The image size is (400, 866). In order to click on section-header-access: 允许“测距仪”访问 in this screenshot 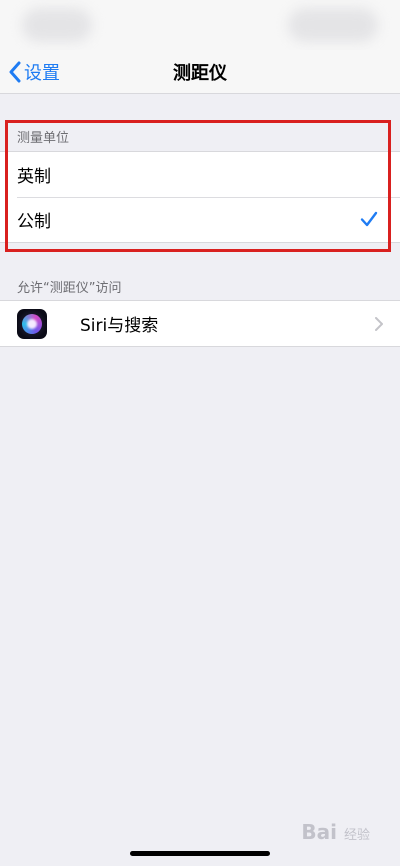, I will do `click(69, 288)`.